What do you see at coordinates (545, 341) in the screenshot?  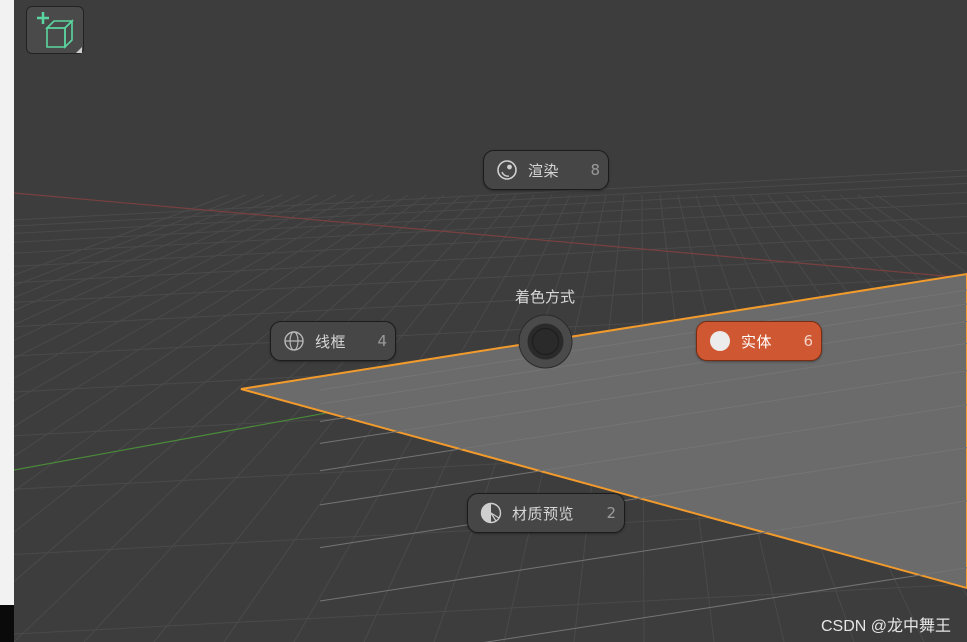 I see `pie-center-indicator` at bounding box center [545, 341].